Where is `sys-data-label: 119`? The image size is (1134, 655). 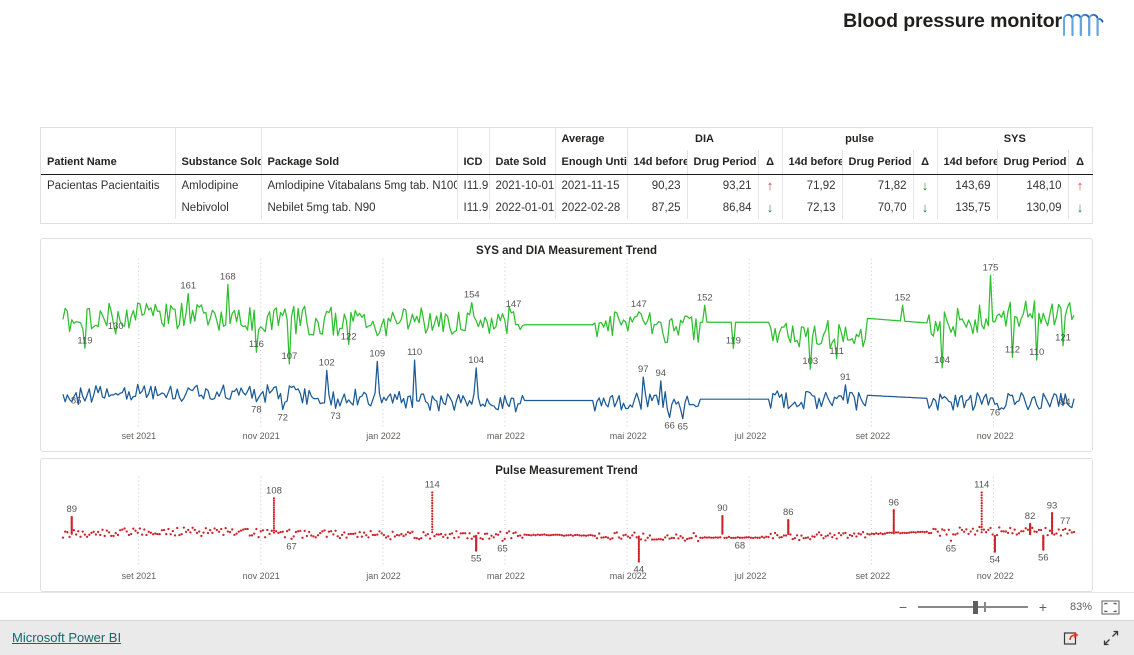 sys-data-label: 119 is located at coordinates (733, 340).